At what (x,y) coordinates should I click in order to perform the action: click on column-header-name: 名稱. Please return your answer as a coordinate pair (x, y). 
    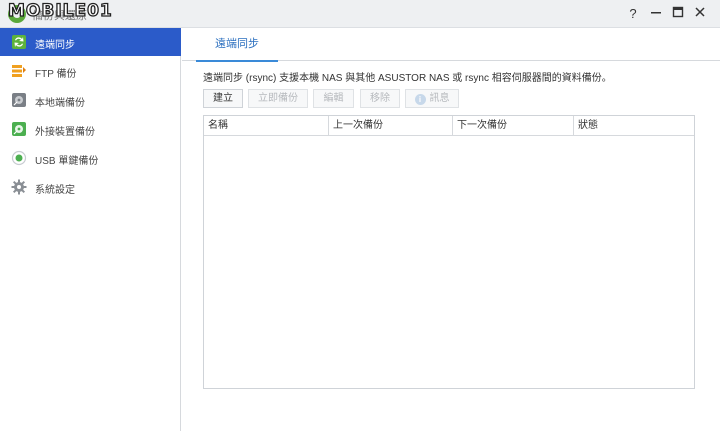
    Looking at the image, I should click on (266, 126).